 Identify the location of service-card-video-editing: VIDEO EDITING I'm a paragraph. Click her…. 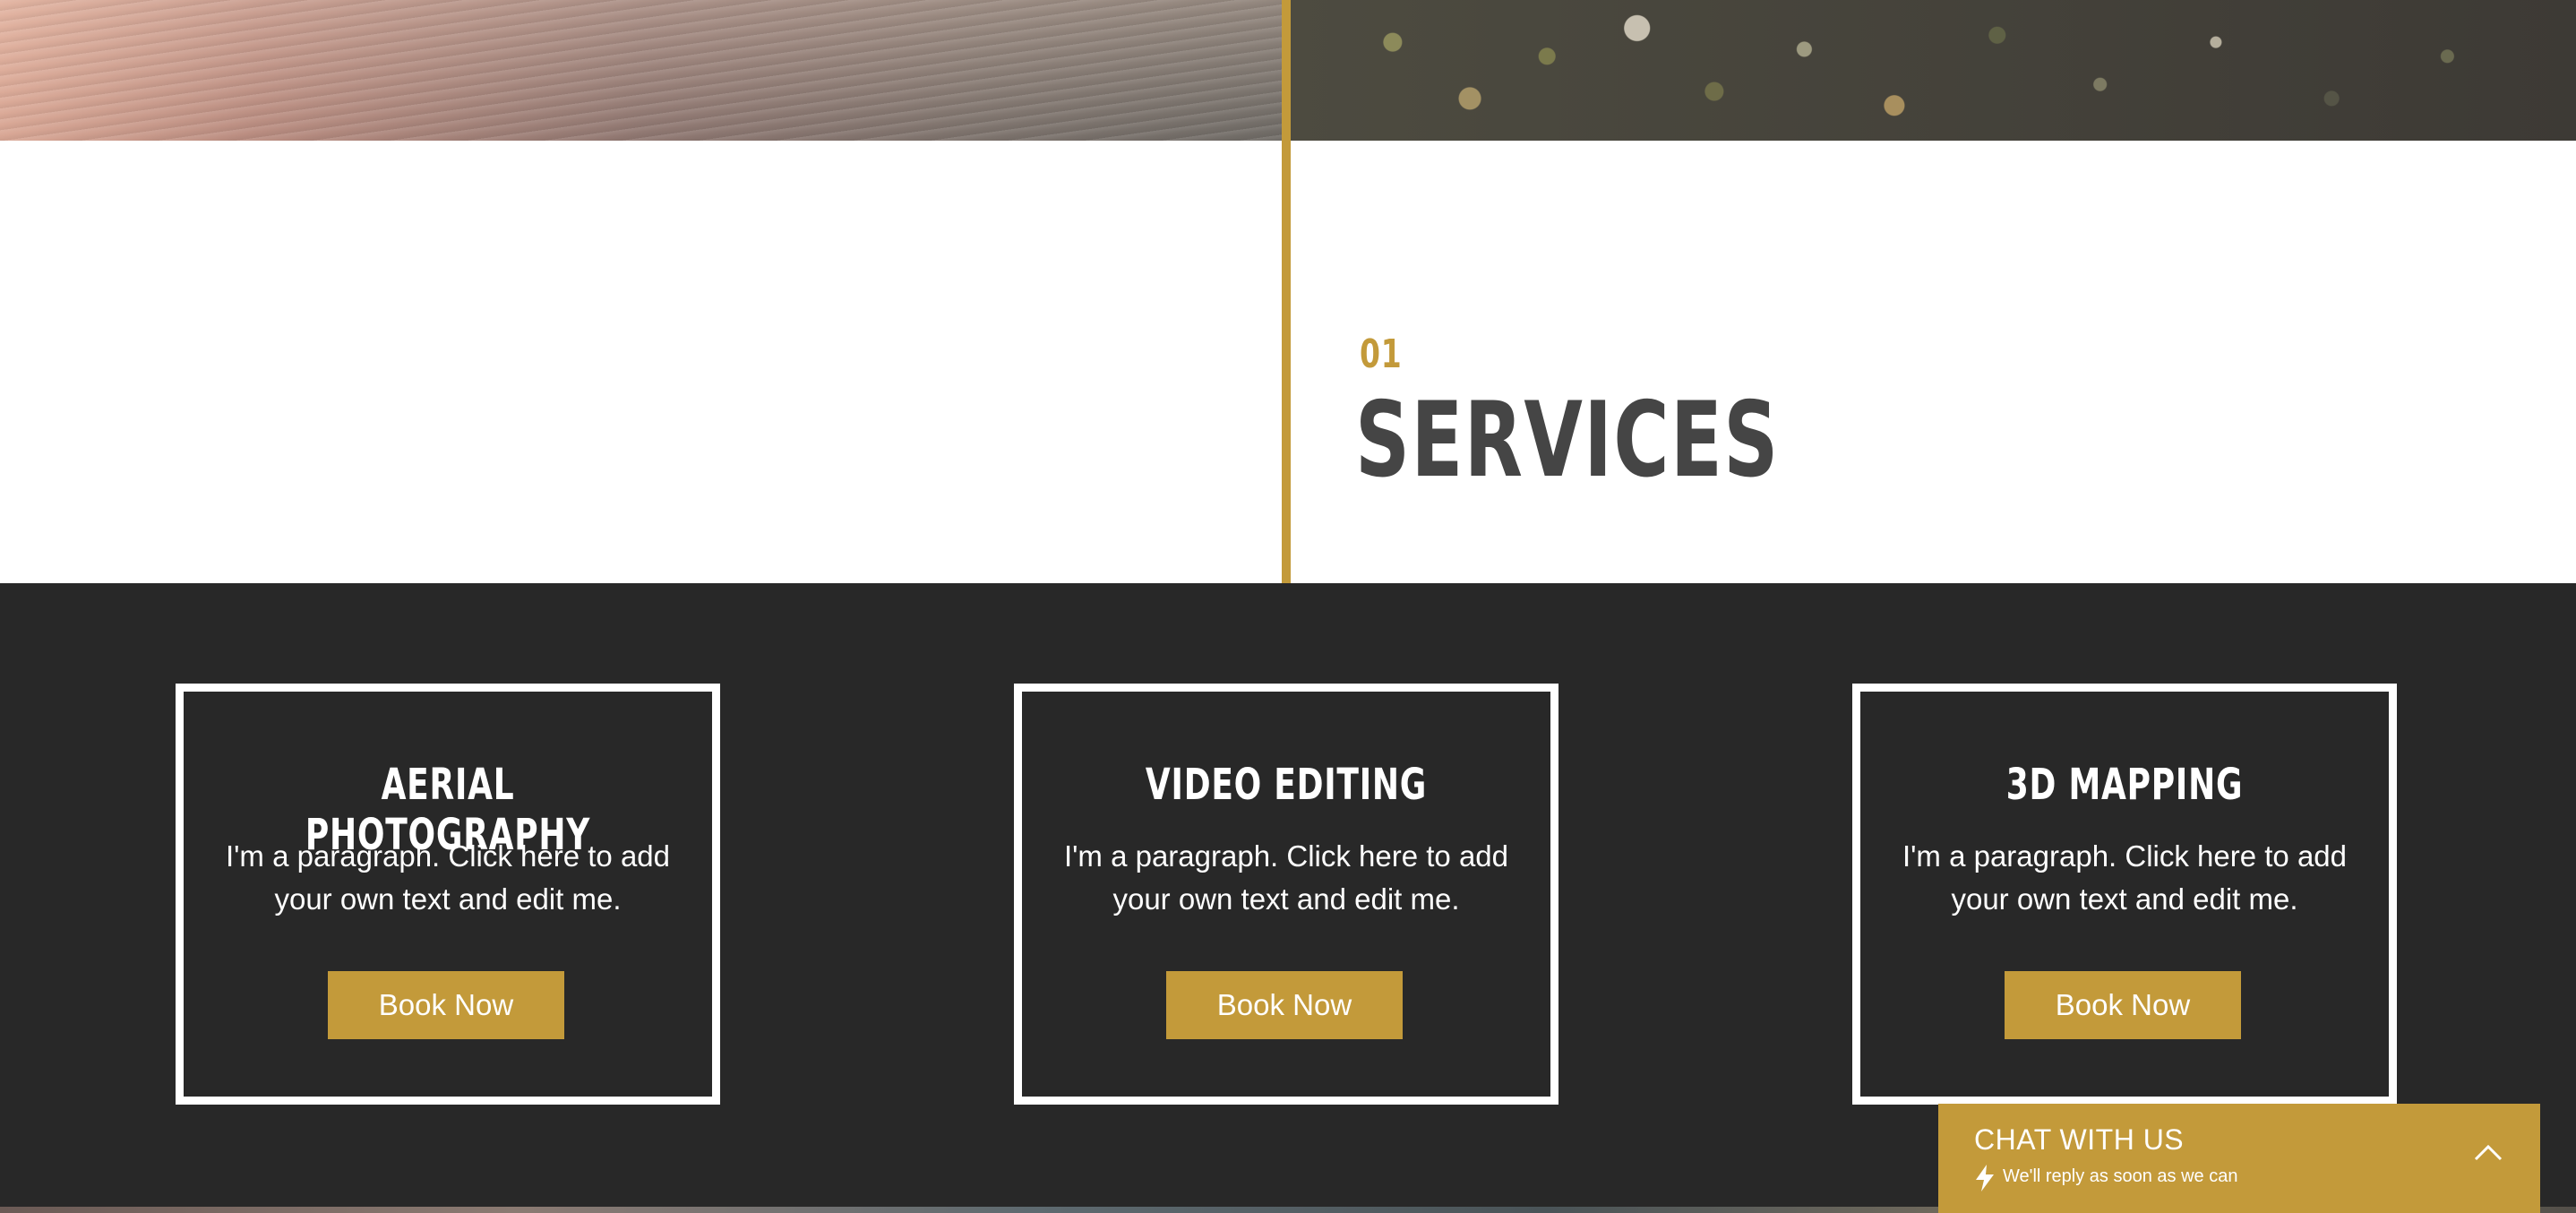
(1286, 895).